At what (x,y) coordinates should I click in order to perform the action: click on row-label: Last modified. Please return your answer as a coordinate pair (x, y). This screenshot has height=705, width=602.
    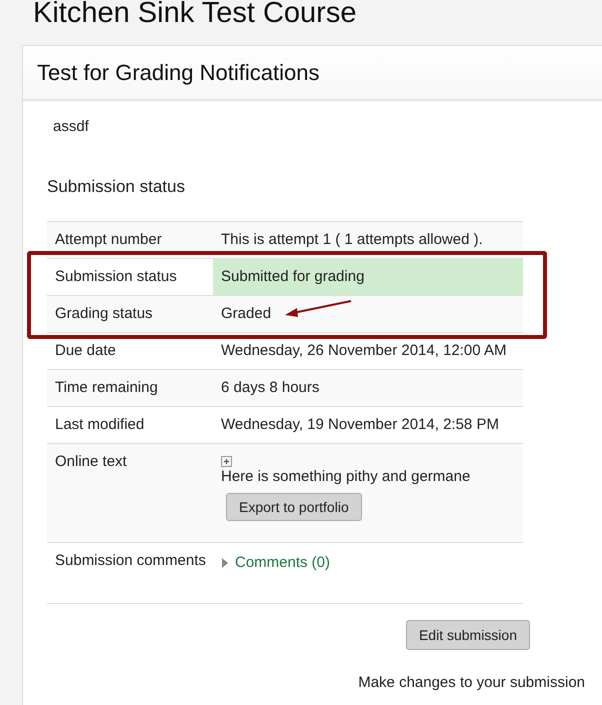
    Looking at the image, I should click on (100, 425).